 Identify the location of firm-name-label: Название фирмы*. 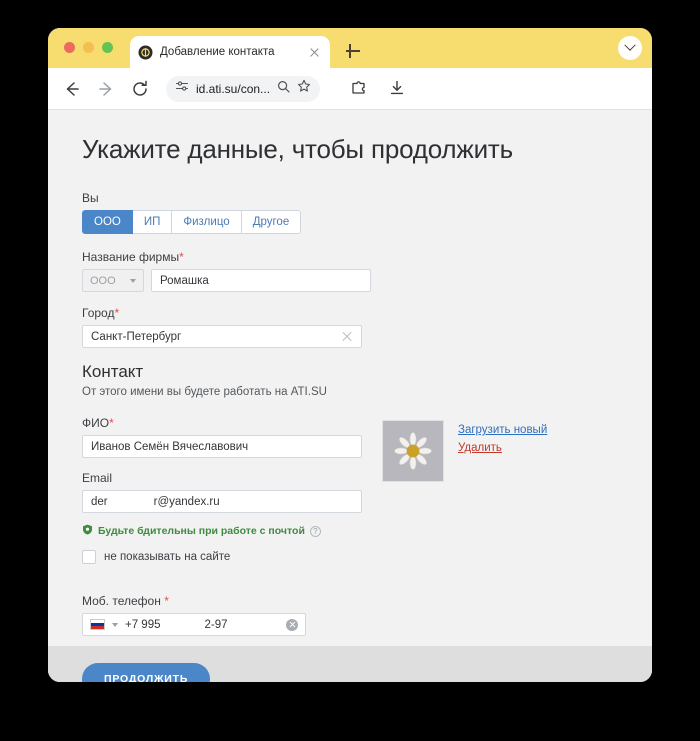
(350, 257).